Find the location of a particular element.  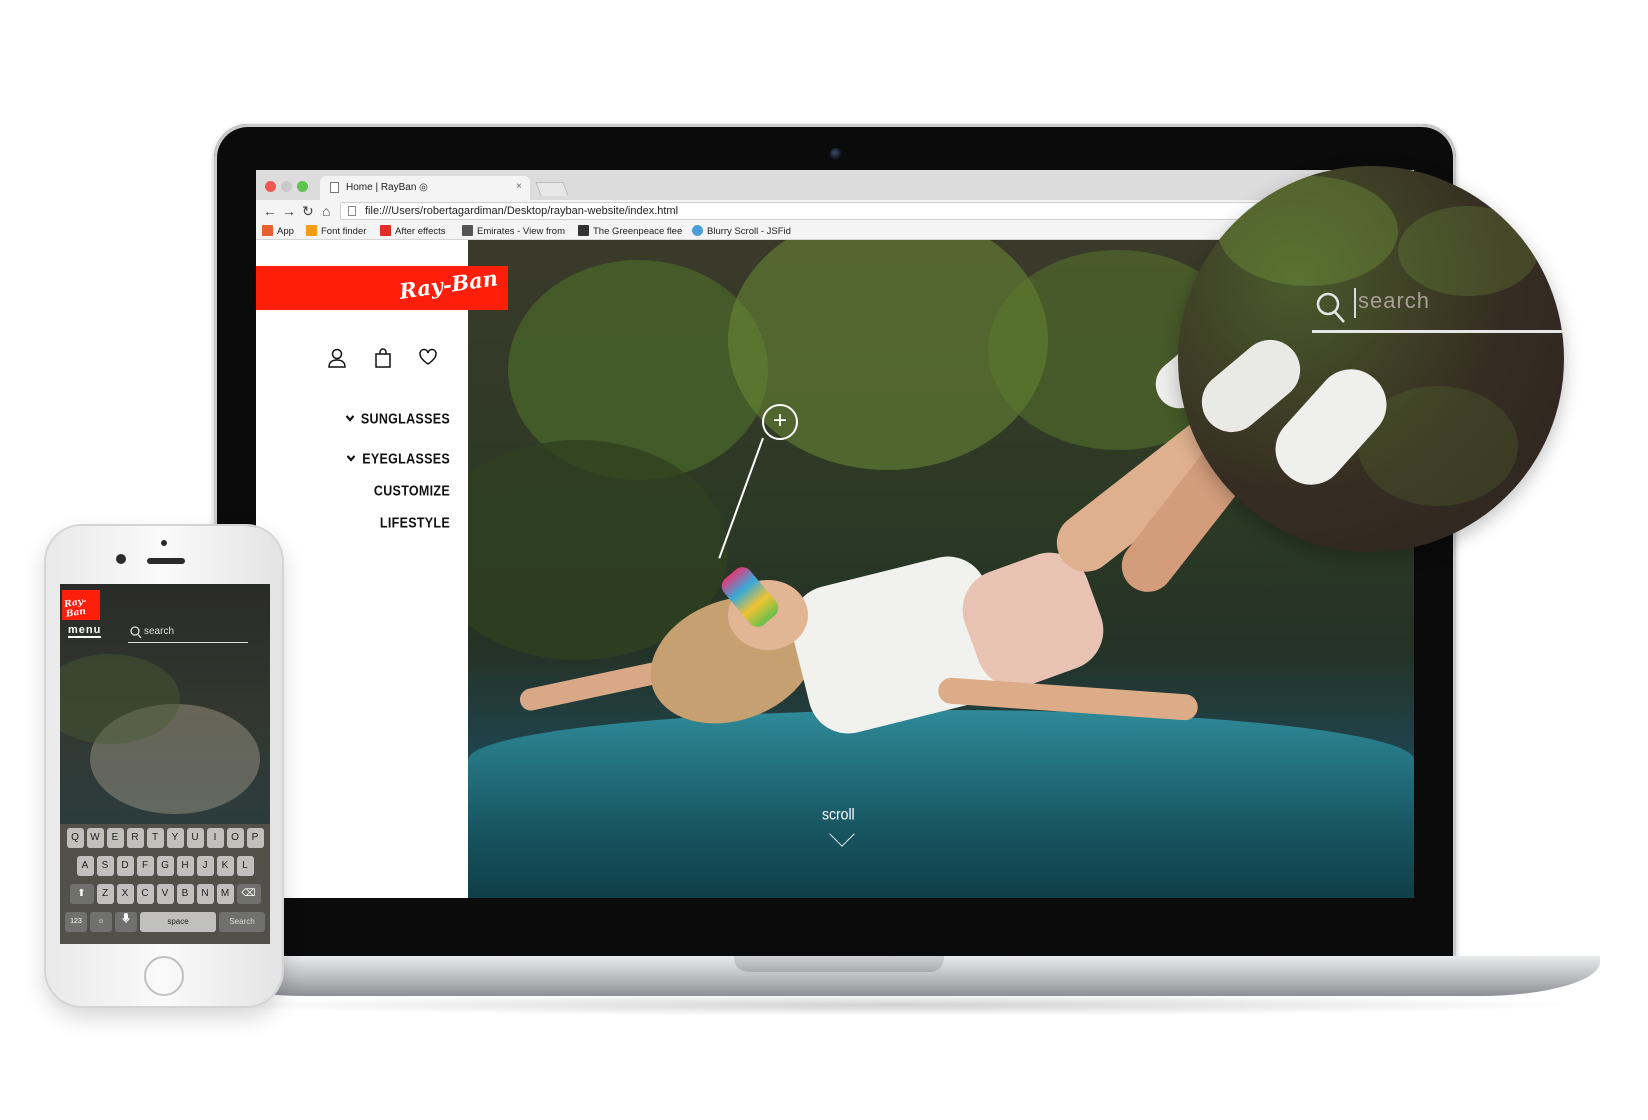

laptop-notch is located at coordinates (839, 964).